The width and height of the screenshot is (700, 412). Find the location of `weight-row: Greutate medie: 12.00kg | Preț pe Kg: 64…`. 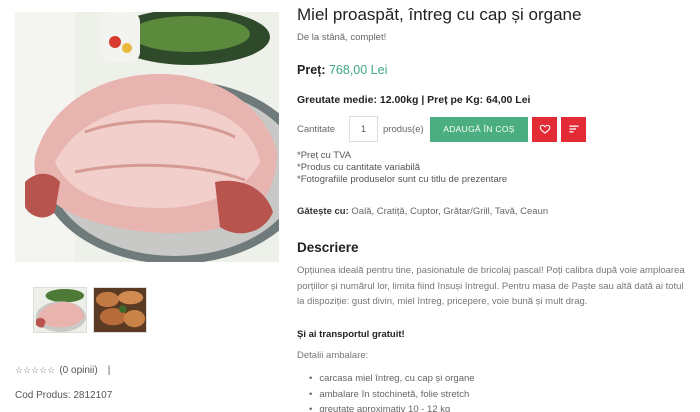

weight-row: Greutate medie: 12.00kg | Preț pe Kg: 64… is located at coordinates (413, 100).